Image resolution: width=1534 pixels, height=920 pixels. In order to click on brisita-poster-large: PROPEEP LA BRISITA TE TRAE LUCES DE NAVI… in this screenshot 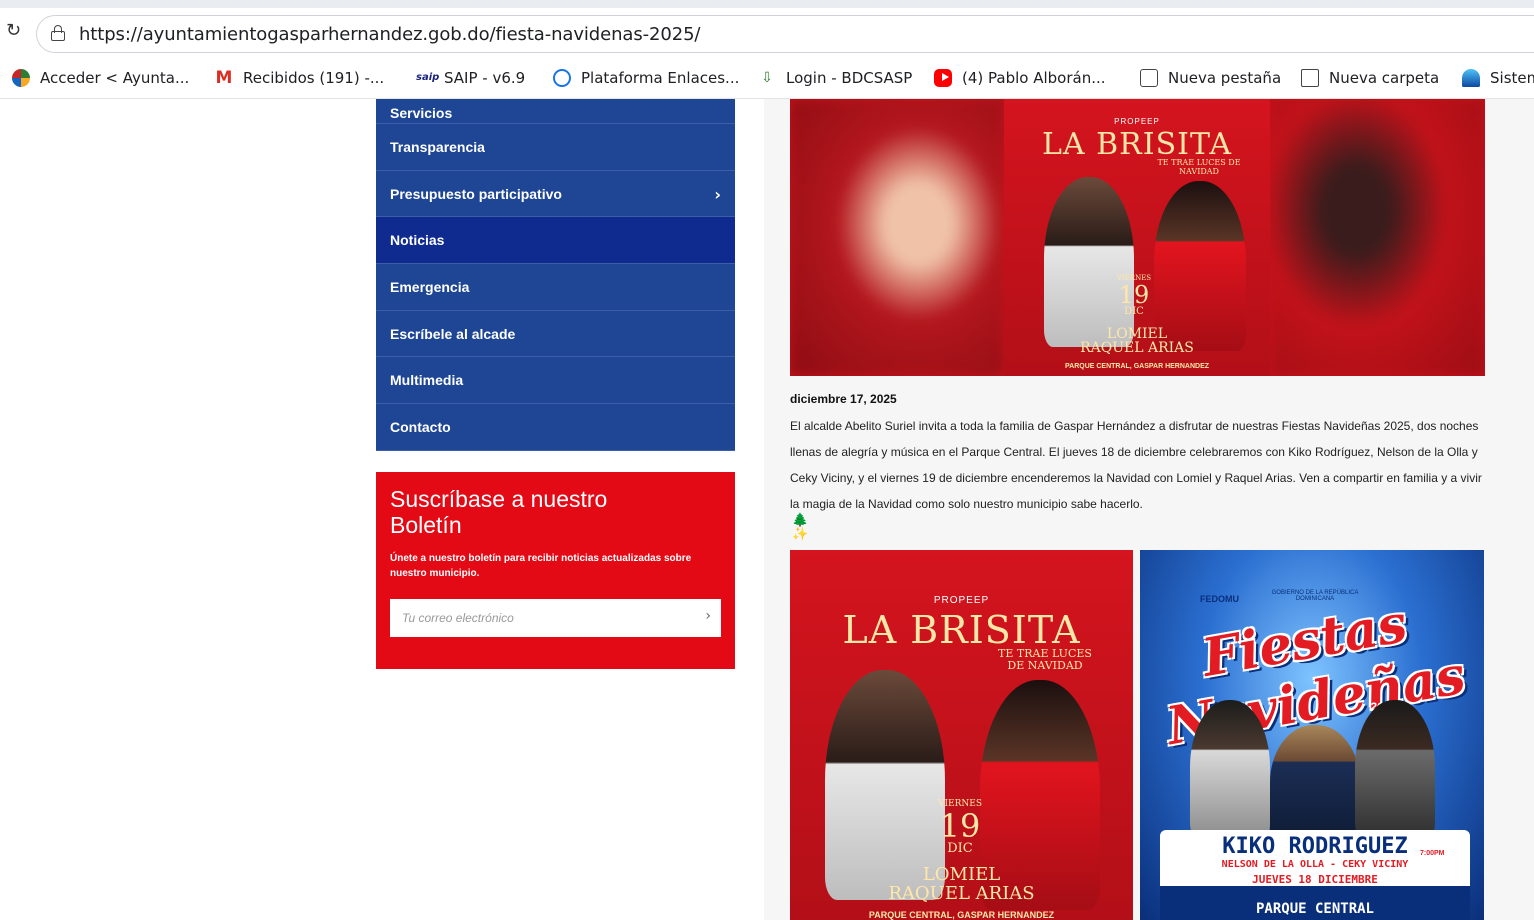, I will do `click(961, 735)`.